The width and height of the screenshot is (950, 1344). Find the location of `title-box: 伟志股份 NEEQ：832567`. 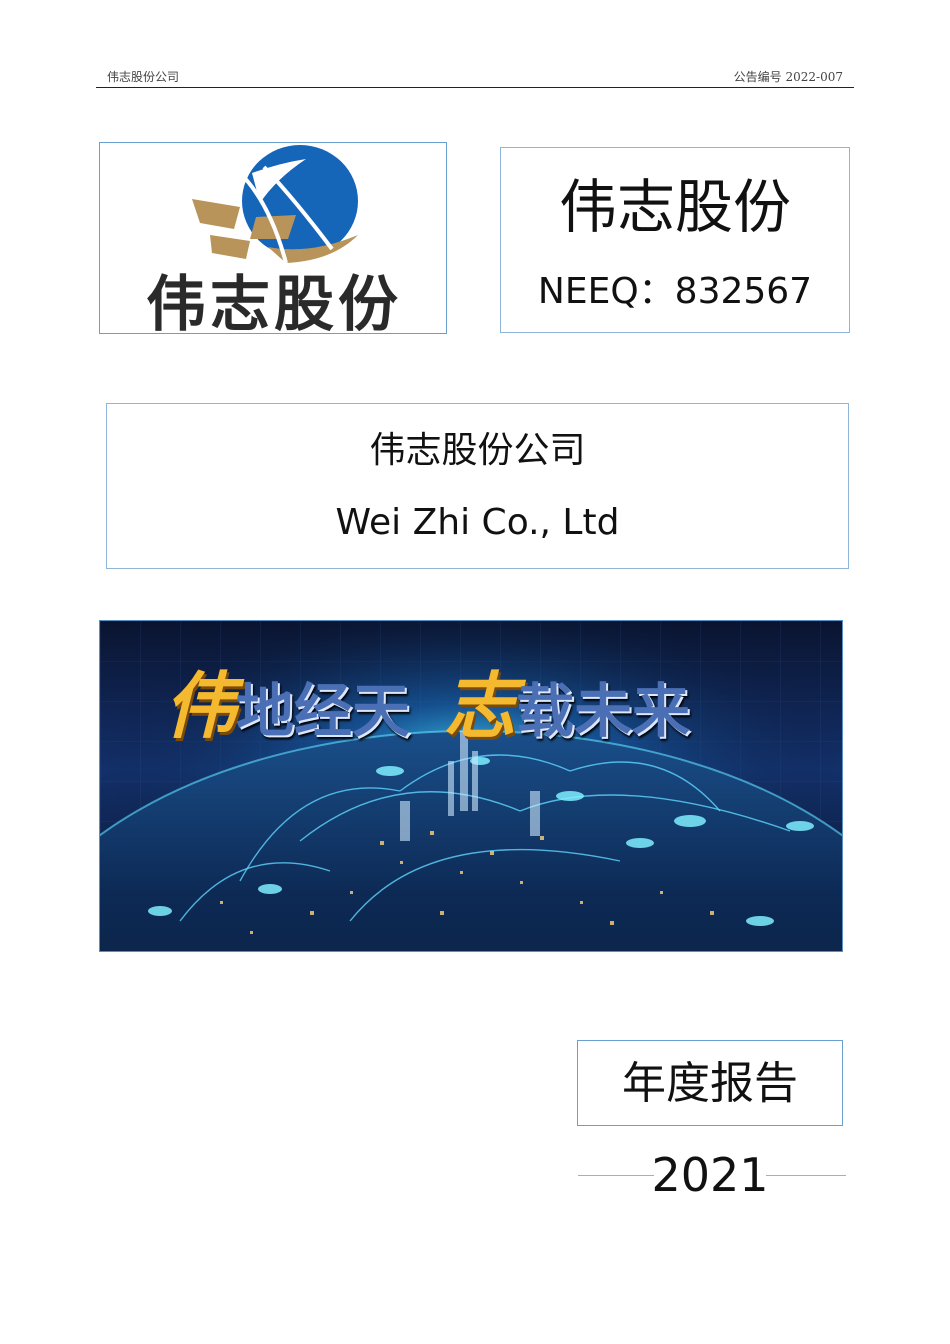

title-box: 伟志股份 NEEQ：832567 is located at coordinates (675, 240).